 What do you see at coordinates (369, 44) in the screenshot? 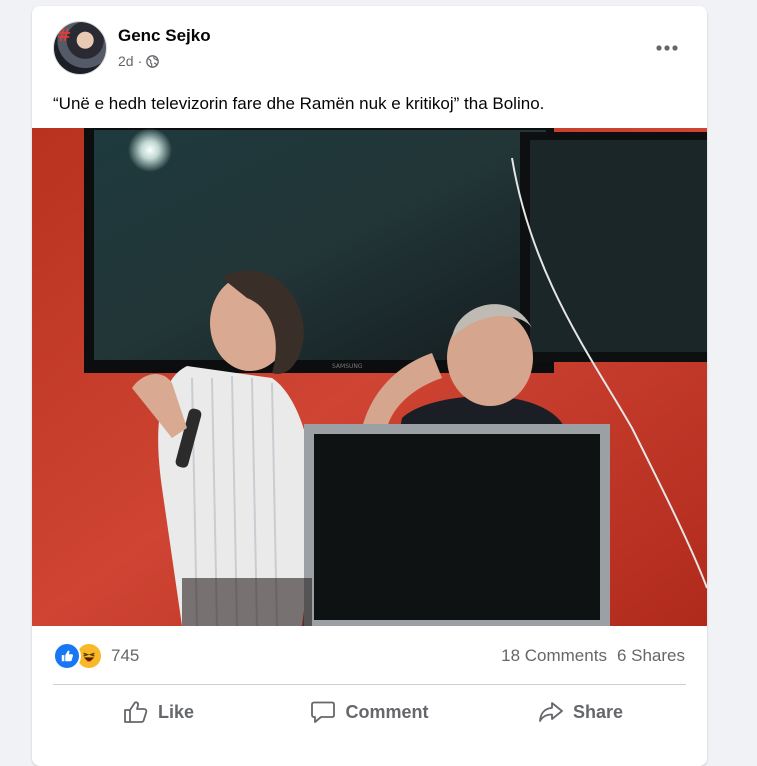
I see `post-header: # Genc Sejko 2d ·` at bounding box center [369, 44].